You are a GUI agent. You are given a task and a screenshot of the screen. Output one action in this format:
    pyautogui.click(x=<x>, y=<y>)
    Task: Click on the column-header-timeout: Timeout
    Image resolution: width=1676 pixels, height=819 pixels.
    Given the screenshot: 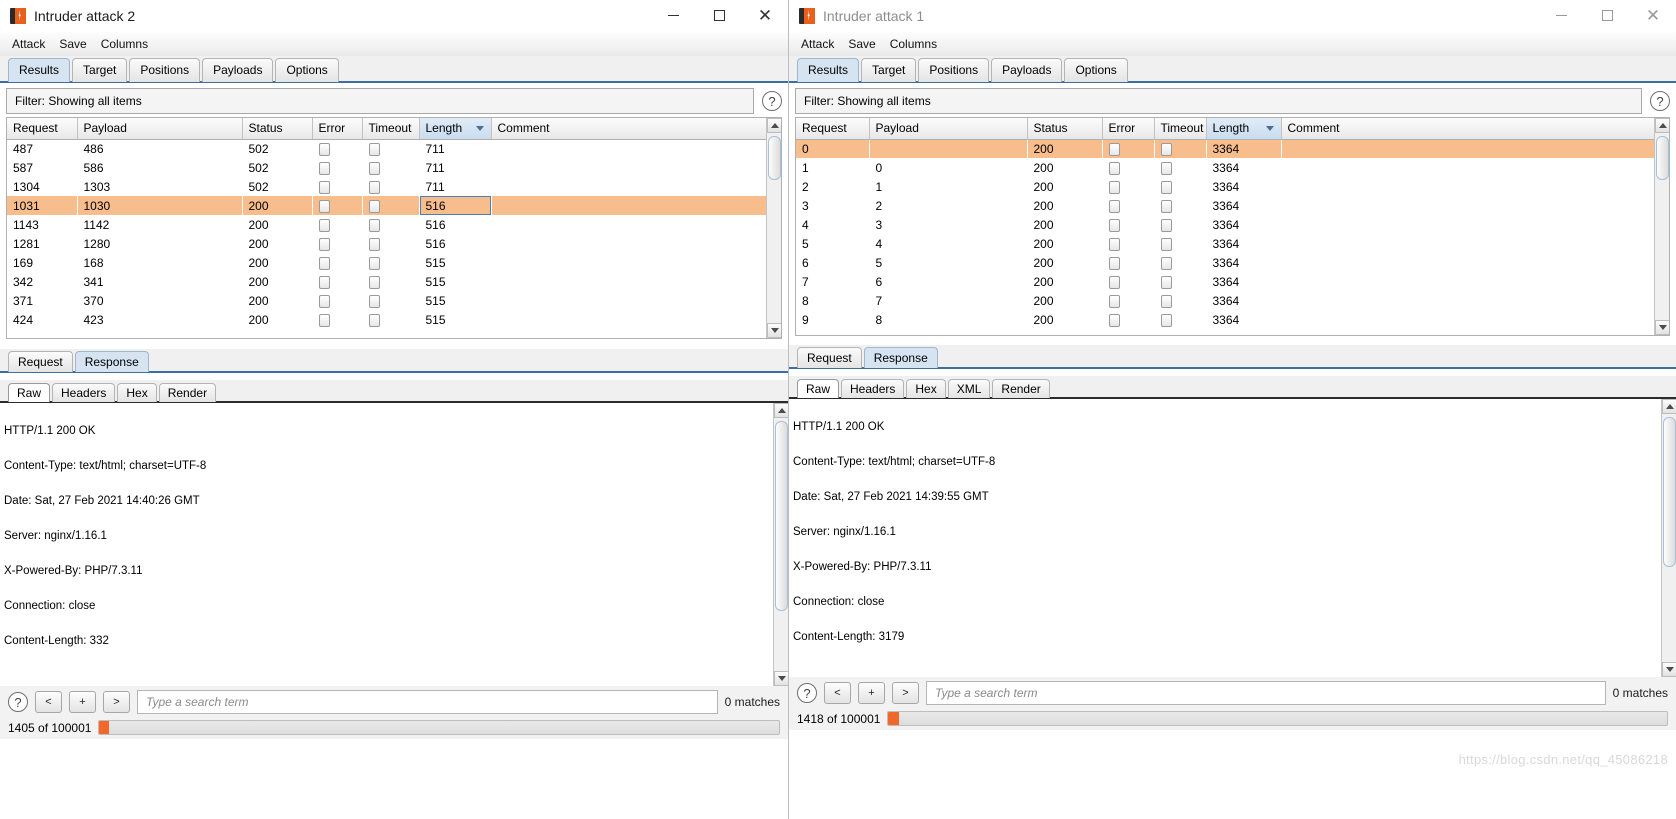 What is the action you would take?
    pyautogui.click(x=391, y=129)
    